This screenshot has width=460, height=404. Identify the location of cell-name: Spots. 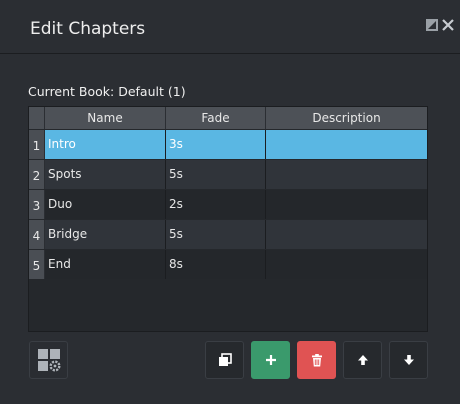
(105, 174).